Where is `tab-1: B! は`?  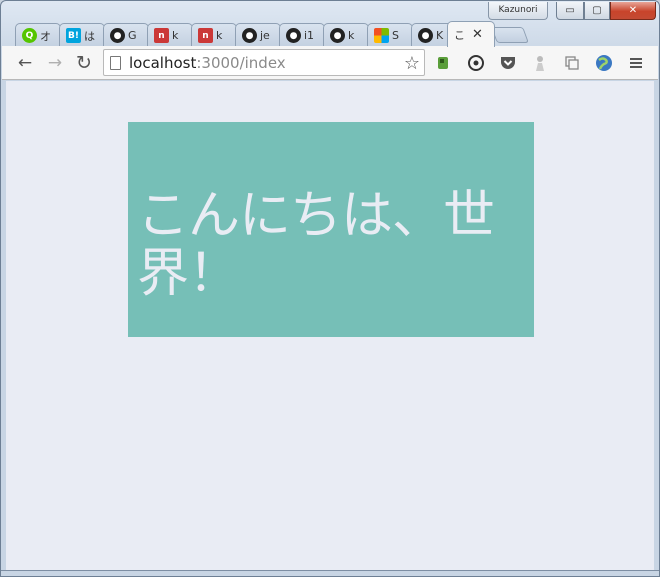
tab-1: B! は is located at coordinates (82, 35).